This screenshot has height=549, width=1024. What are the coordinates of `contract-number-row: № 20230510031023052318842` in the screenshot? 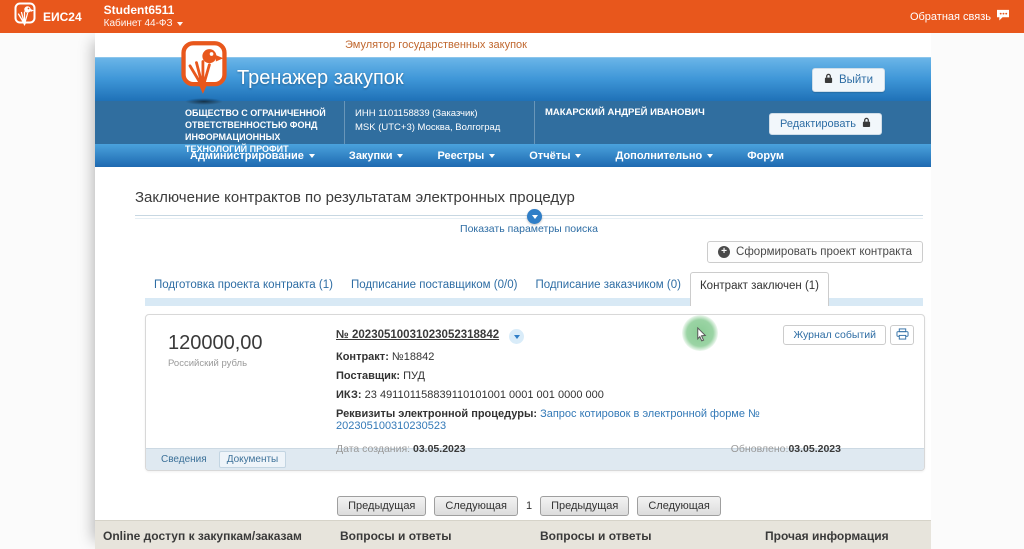 It's located at (588, 336).